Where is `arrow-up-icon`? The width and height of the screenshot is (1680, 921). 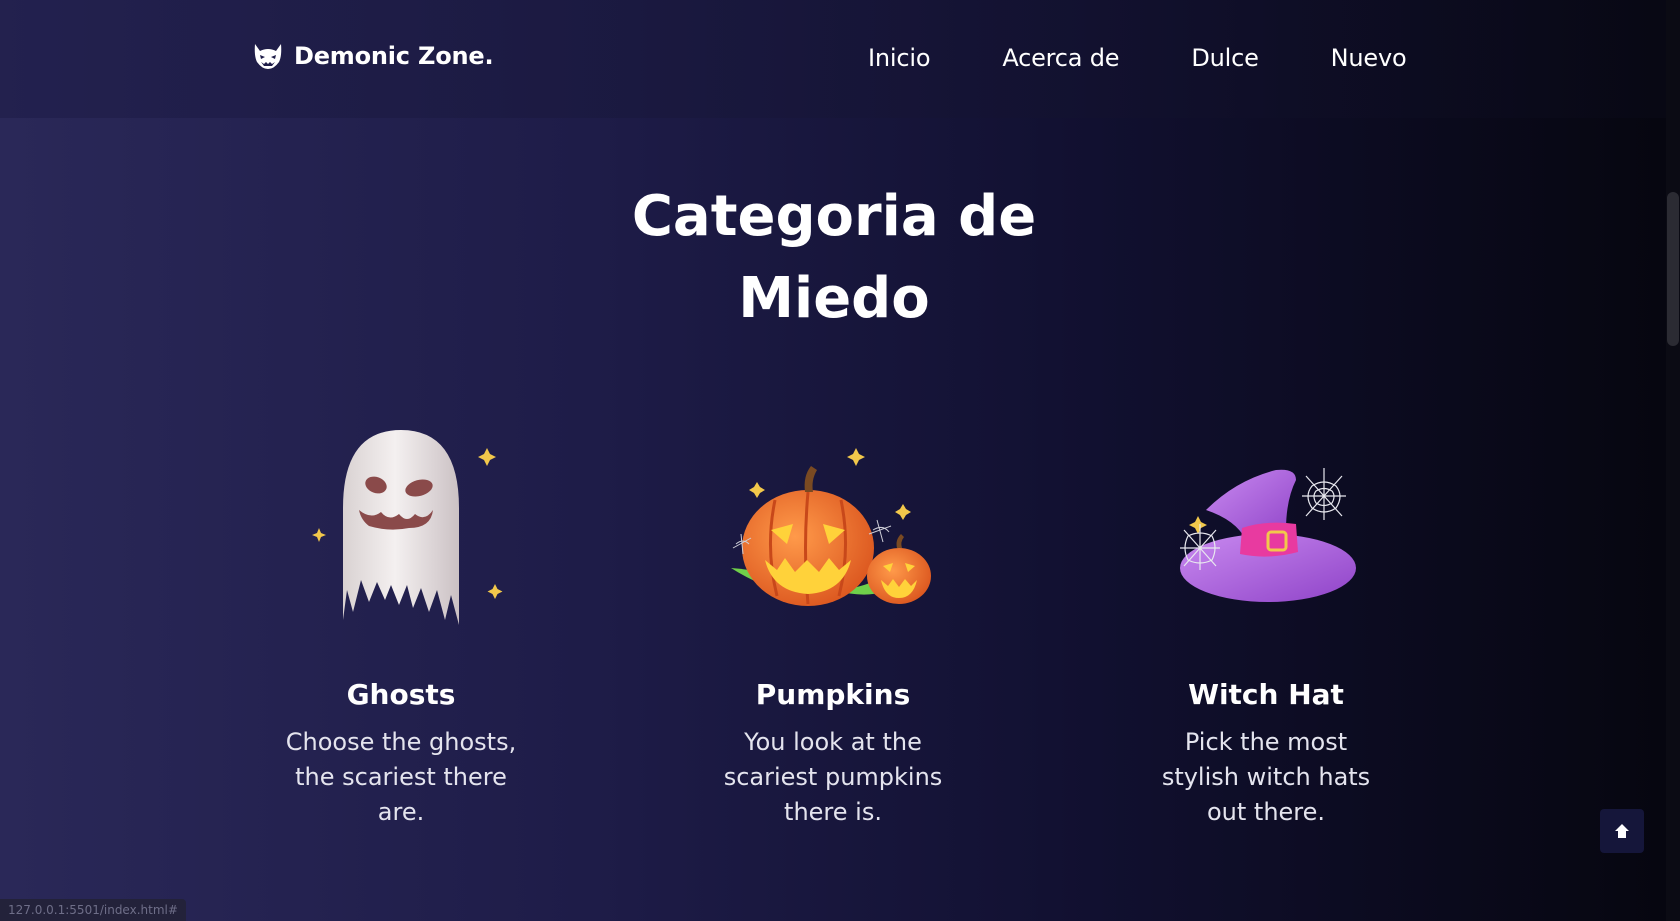 arrow-up-icon is located at coordinates (1622, 831).